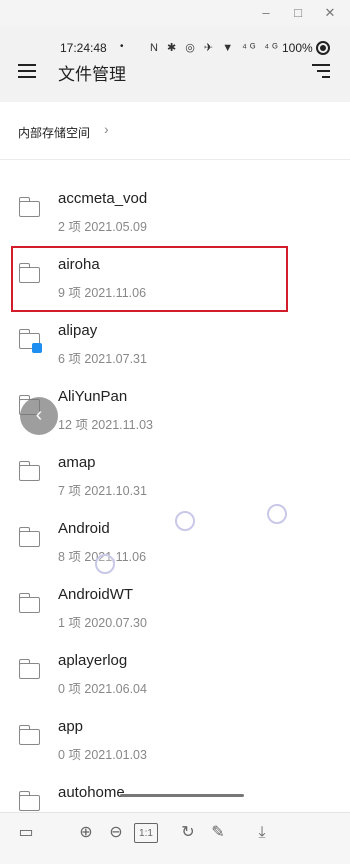 The width and height of the screenshot is (350, 864). What do you see at coordinates (175, 64) in the screenshot?
I see `app-header: 17:24:48 • N ✱ ◎ ✈ ▼ ⁴ᴳ ⁴ᴳ 100% 文件管理` at bounding box center [175, 64].